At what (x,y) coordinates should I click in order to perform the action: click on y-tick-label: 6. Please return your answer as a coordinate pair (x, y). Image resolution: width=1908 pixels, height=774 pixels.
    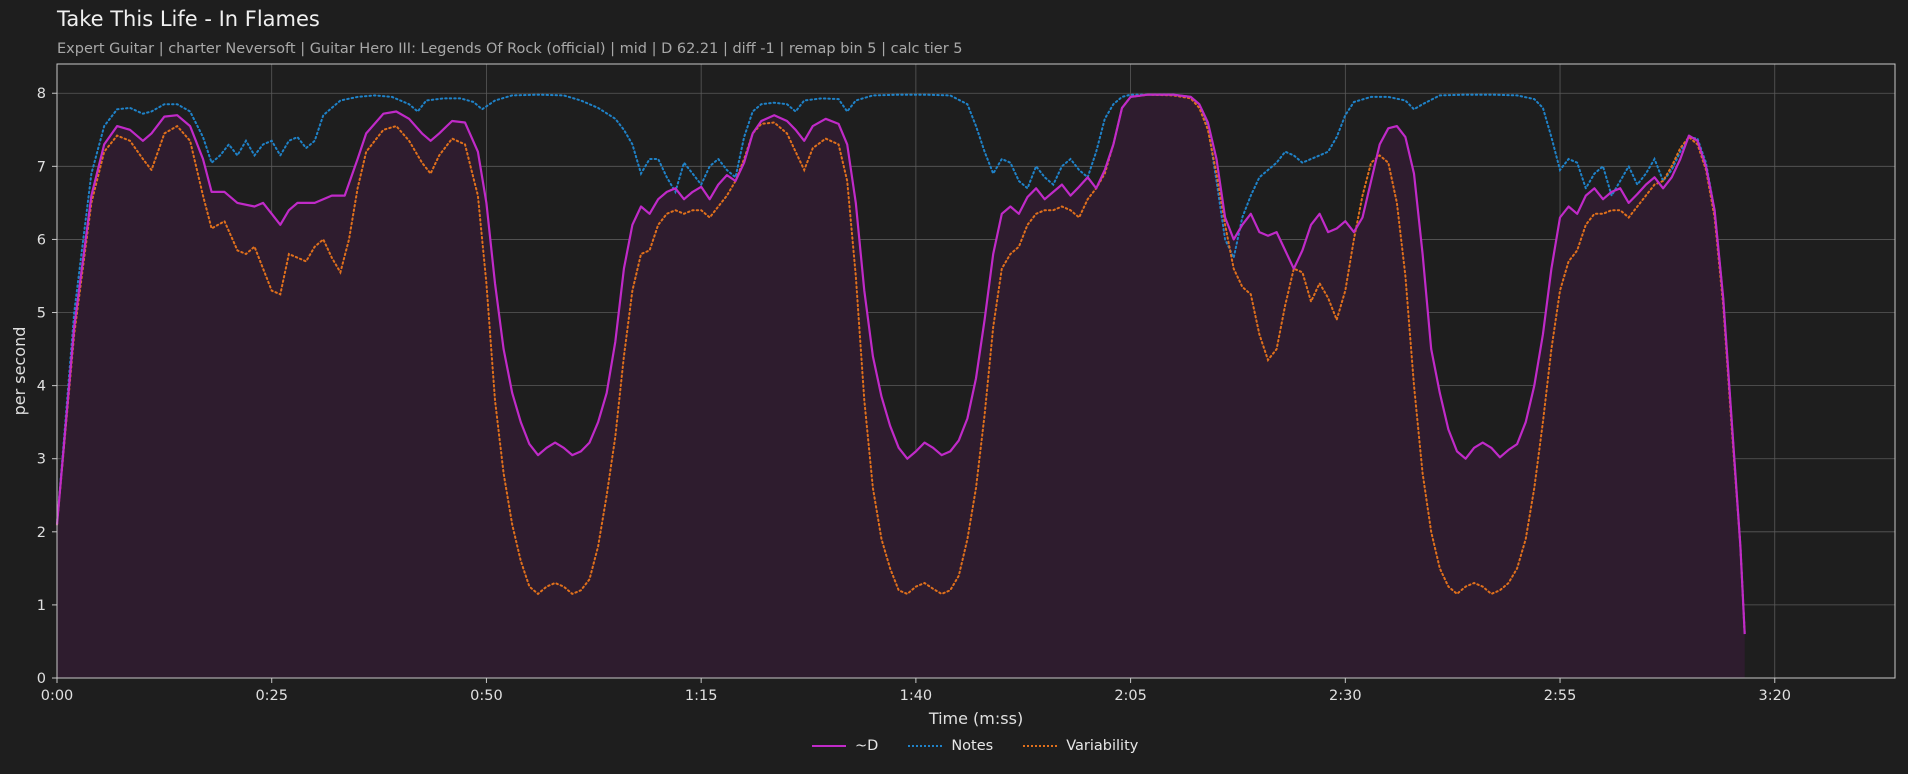
    Looking at the image, I should click on (41, 240).